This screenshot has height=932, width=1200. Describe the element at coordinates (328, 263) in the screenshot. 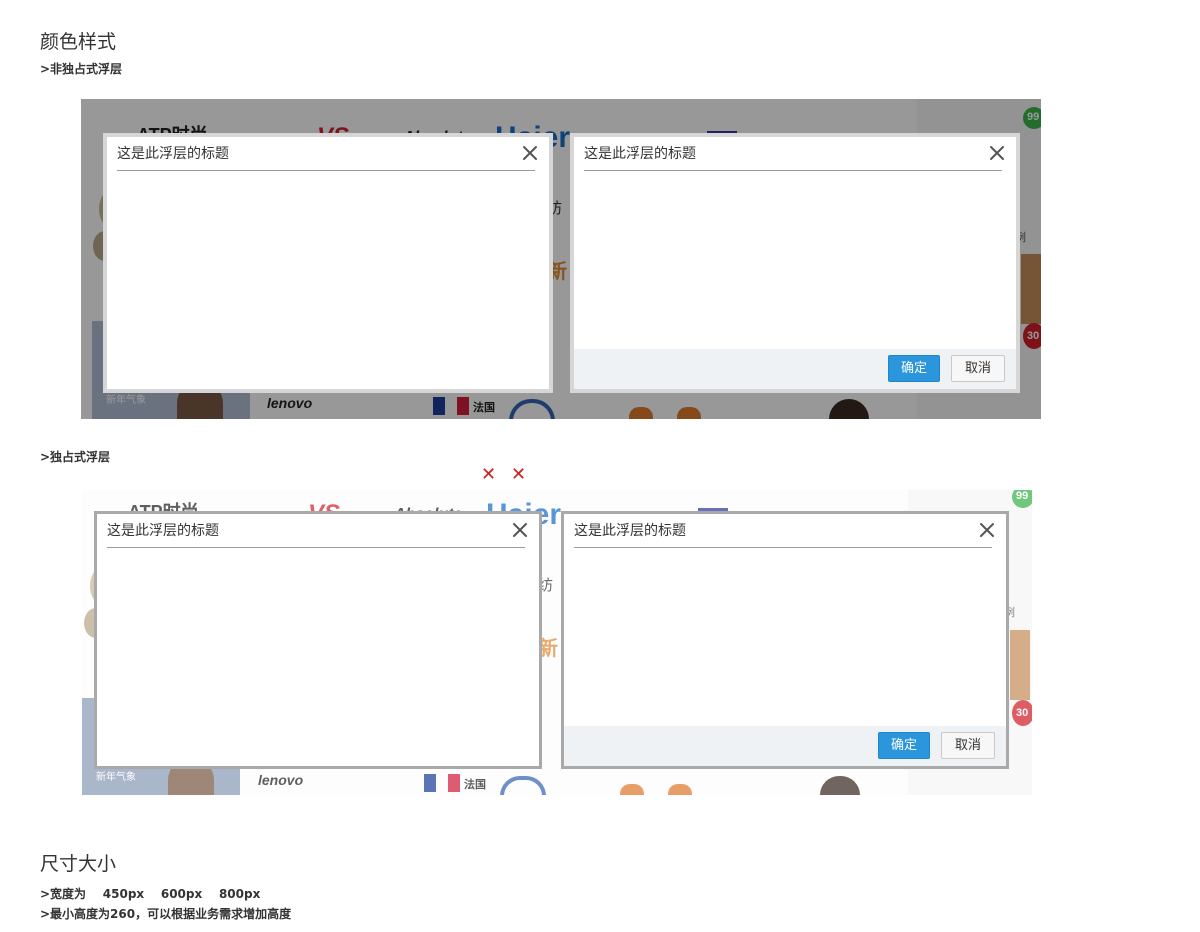

I see `dialog-no-footer-1: 这是此浮层的标题` at that location.